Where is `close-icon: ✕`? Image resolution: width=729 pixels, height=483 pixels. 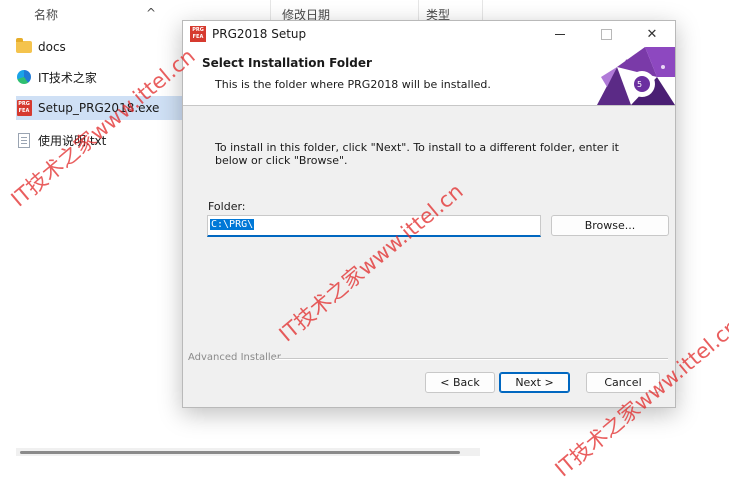
close-icon: ✕ is located at coordinates (652, 34).